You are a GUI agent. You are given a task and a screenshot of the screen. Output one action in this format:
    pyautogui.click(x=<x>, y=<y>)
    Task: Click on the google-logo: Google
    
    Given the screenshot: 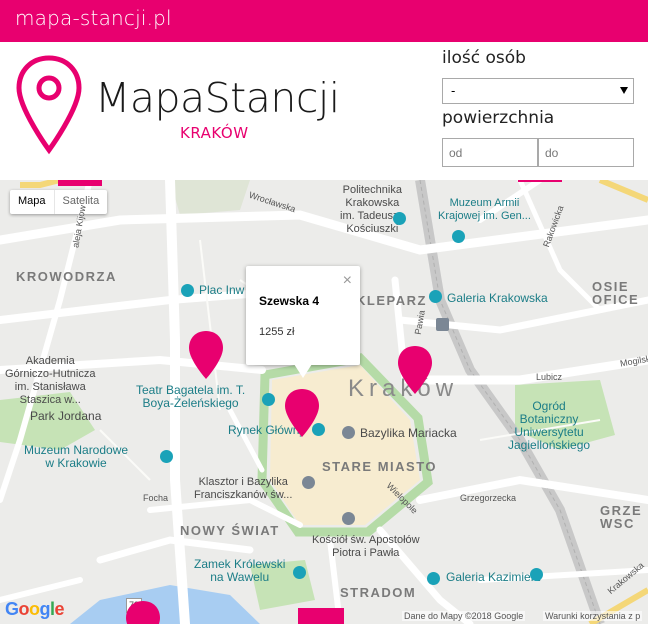 What is the action you would take?
    pyautogui.click(x=35, y=609)
    